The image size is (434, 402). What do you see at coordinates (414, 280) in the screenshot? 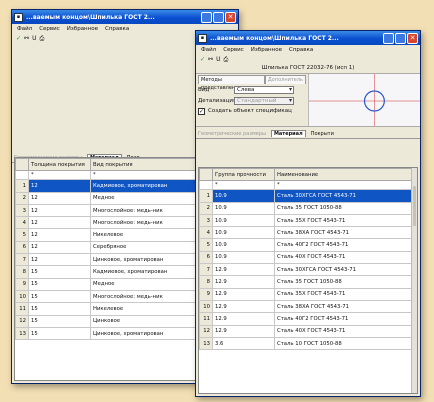
I see `scrollbar` at bounding box center [414, 280].